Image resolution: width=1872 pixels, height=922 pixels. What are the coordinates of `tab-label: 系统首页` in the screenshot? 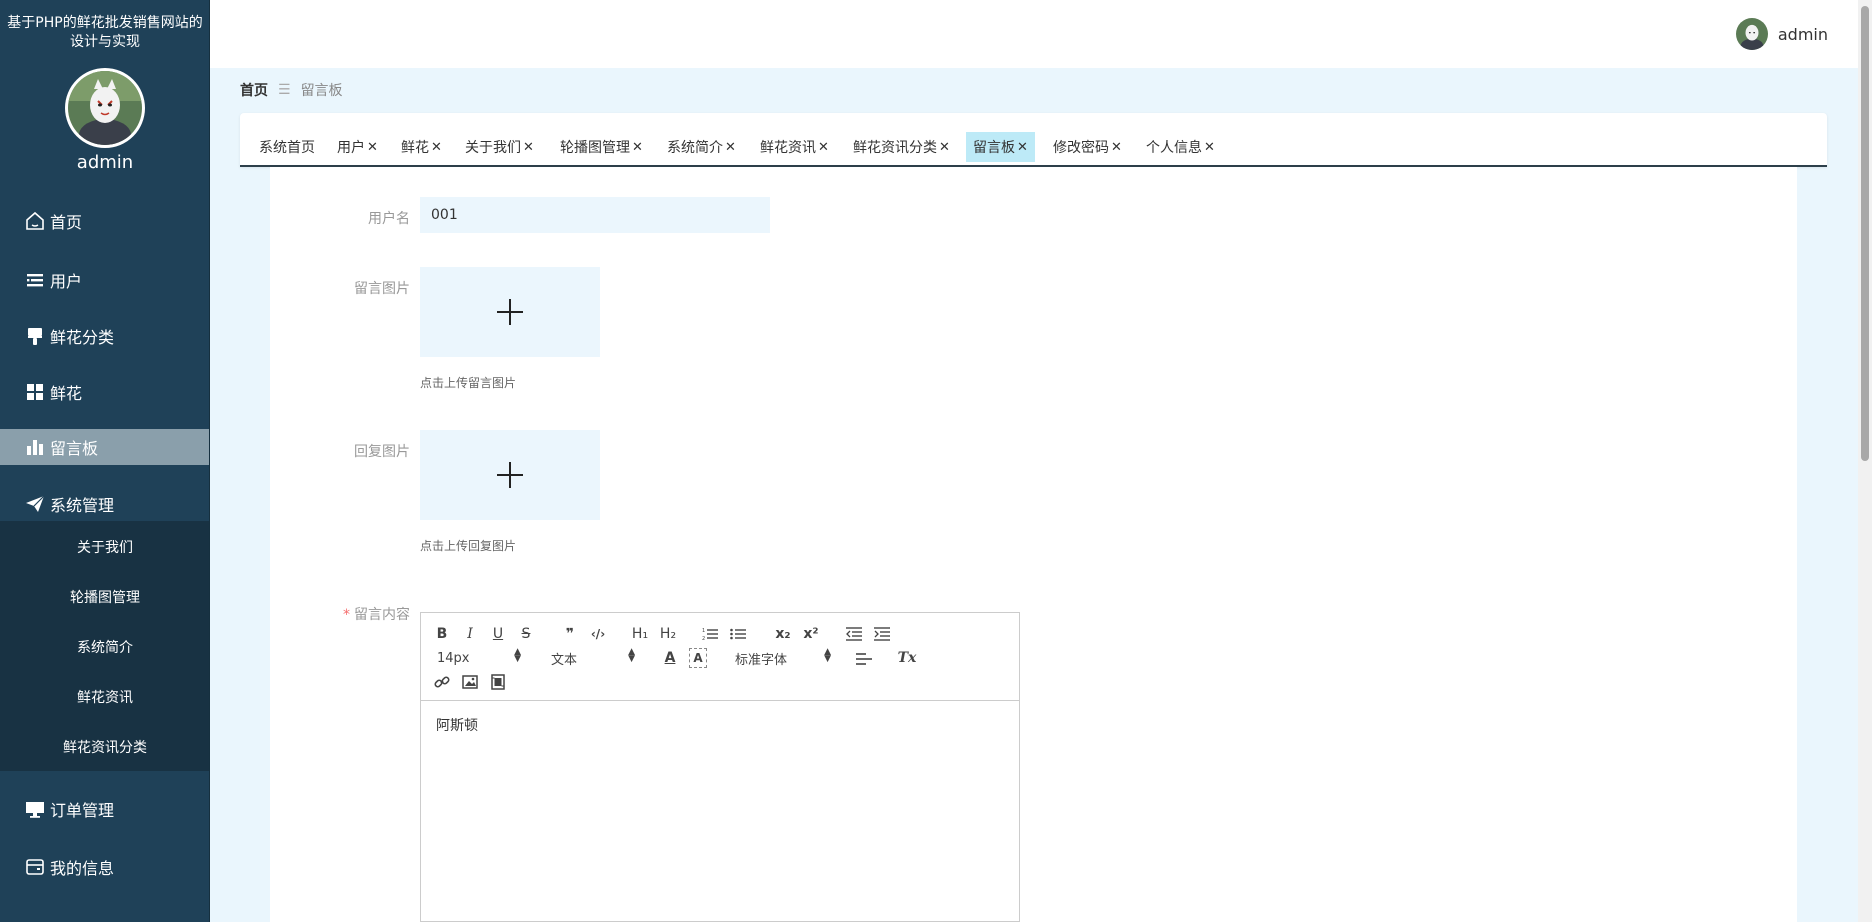 It's located at (287, 148).